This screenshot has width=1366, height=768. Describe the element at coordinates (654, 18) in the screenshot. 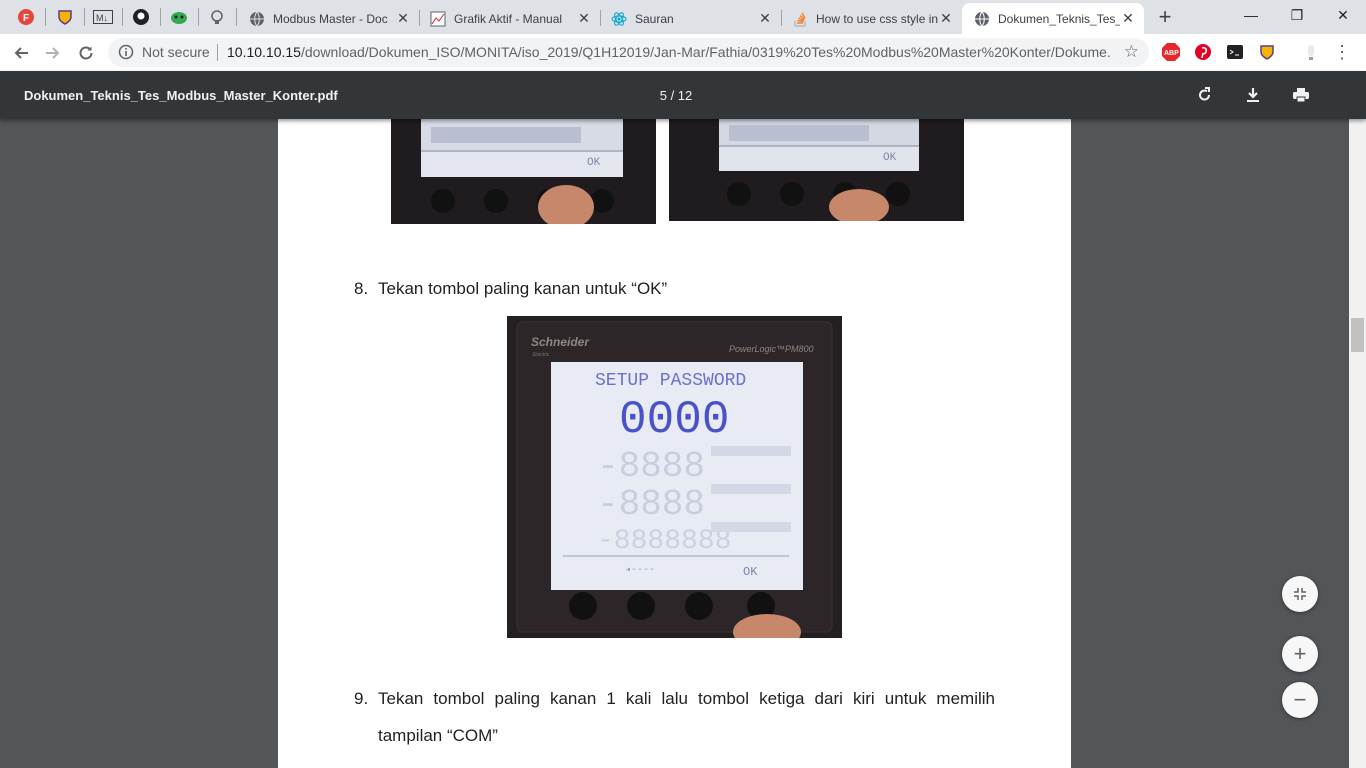

I see `tab-title: Sauran` at that location.